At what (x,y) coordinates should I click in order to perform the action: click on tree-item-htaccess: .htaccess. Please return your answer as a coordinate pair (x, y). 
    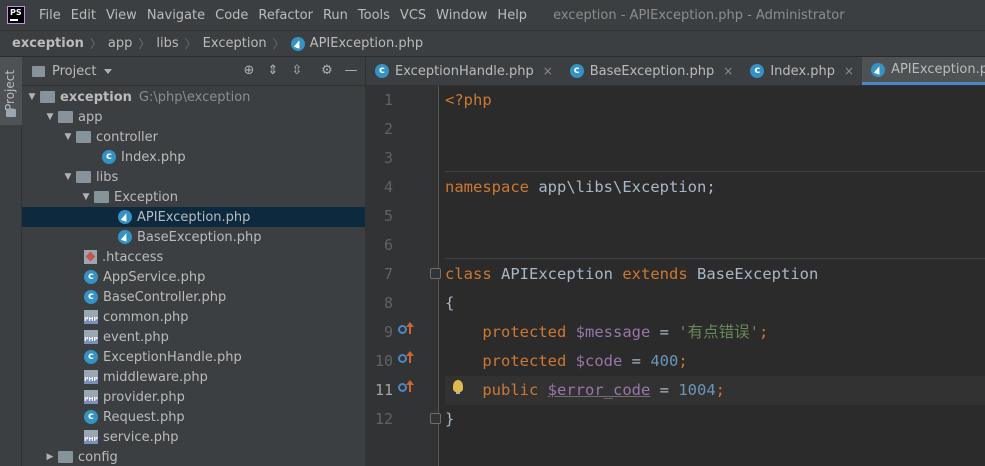
    Looking at the image, I should click on (193, 257).